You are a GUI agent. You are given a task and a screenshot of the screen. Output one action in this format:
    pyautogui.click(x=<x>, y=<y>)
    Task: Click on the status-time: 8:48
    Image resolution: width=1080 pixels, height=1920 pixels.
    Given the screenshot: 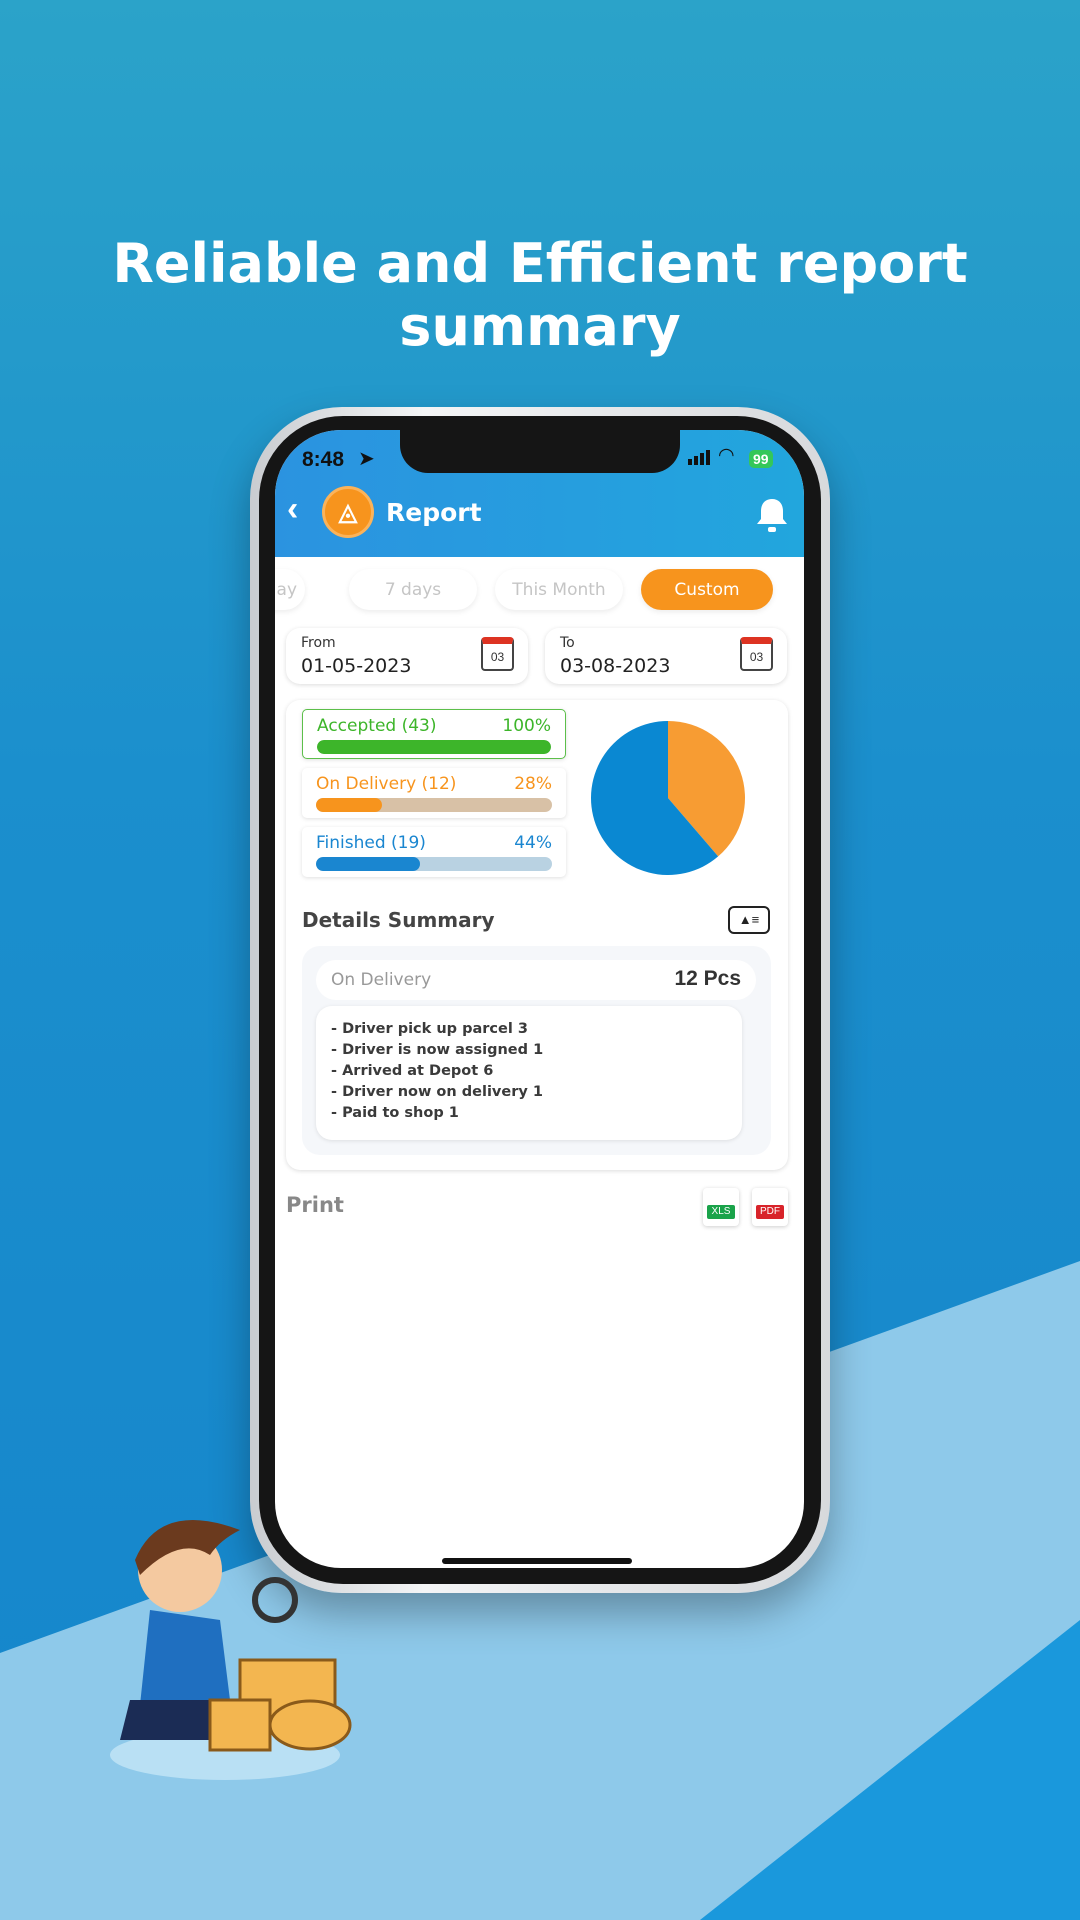 What is the action you would take?
    pyautogui.click(x=323, y=459)
    